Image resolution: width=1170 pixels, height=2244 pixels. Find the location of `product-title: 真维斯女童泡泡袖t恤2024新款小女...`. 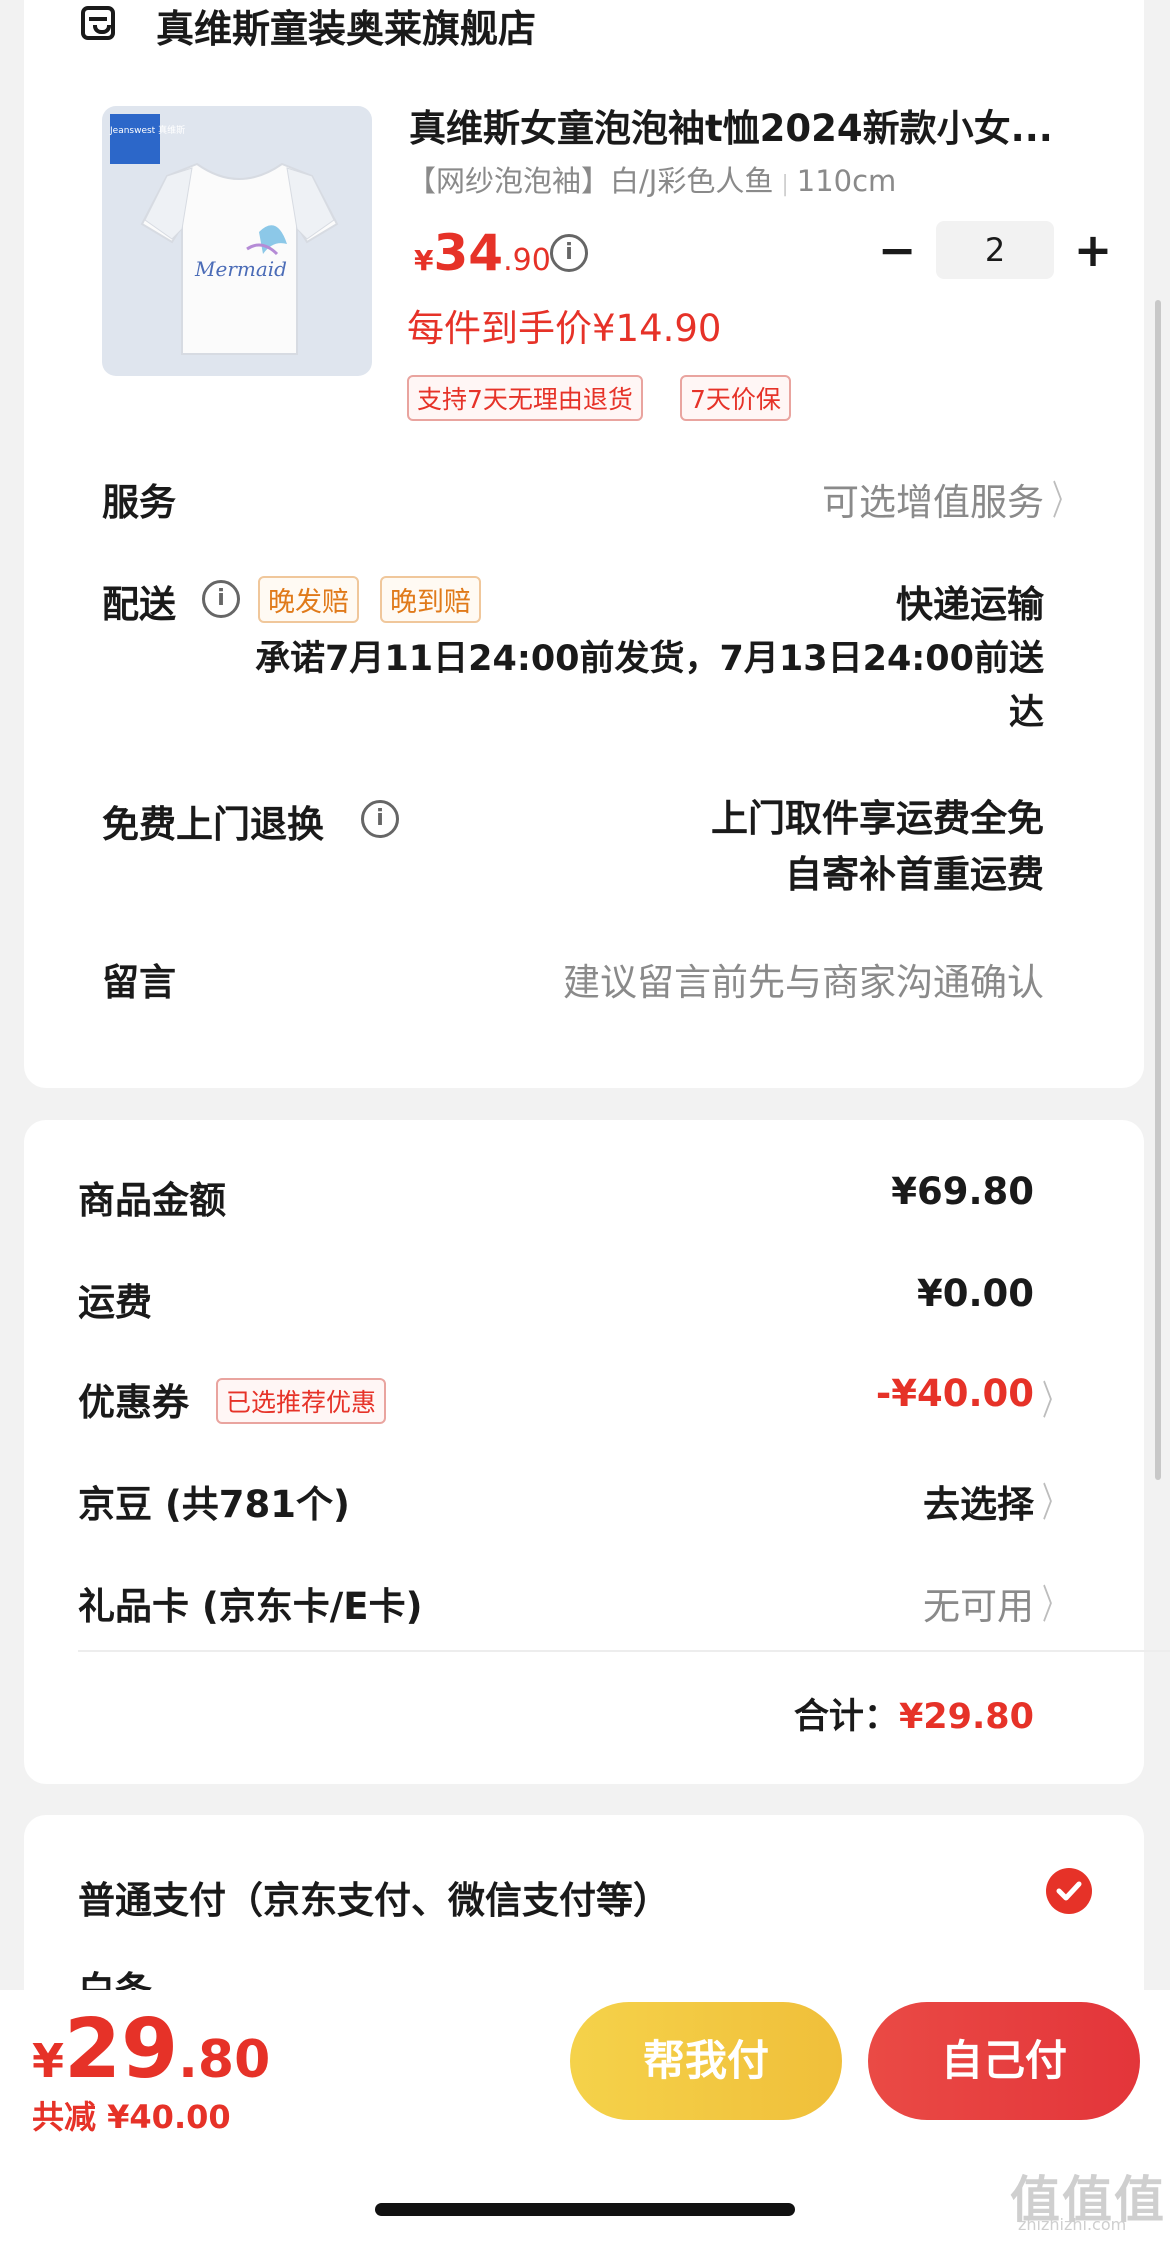

product-title: 真维斯女童泡泡袖t恤2024新款小女... is located at coordinates (759, 125).